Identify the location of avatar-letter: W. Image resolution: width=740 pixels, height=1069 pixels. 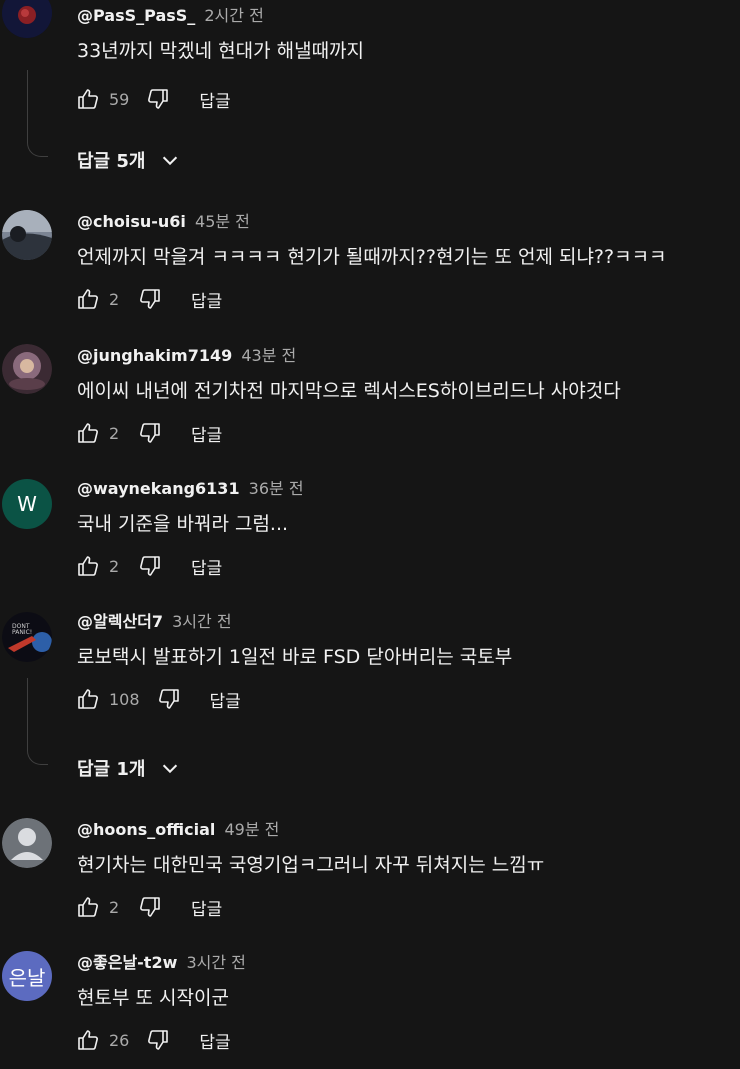
(27, 504).